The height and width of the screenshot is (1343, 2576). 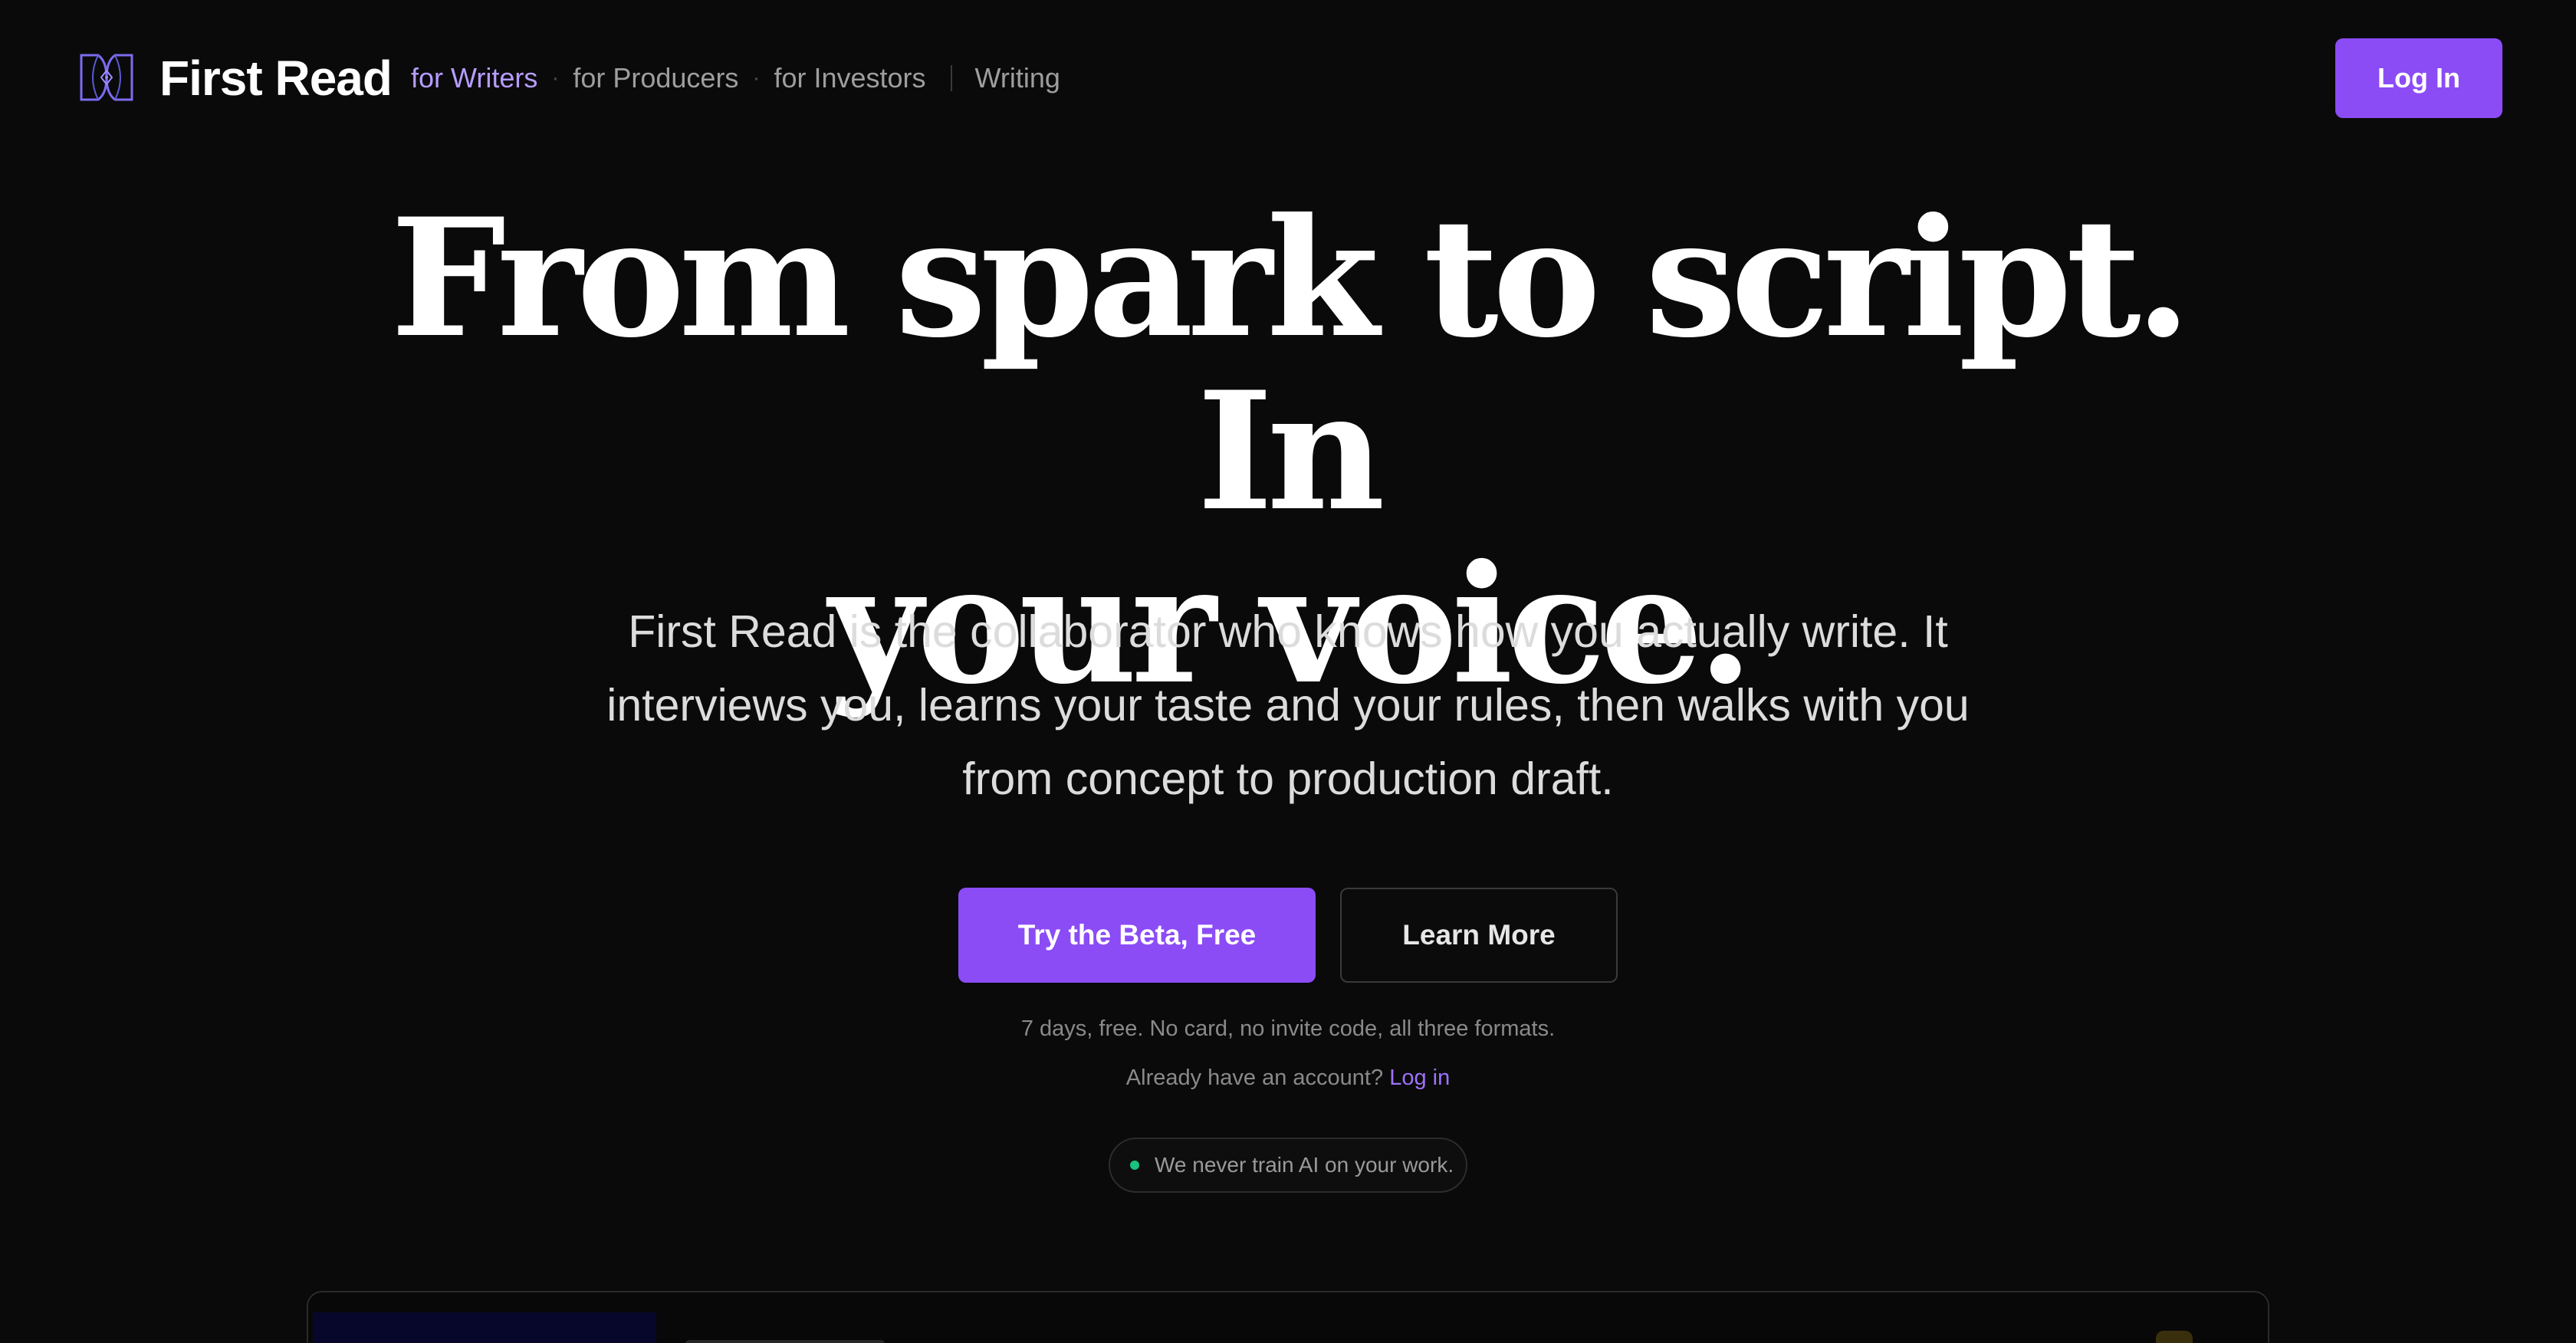 I want to click on app-preview-frame, so click(x=1288, y=1317).